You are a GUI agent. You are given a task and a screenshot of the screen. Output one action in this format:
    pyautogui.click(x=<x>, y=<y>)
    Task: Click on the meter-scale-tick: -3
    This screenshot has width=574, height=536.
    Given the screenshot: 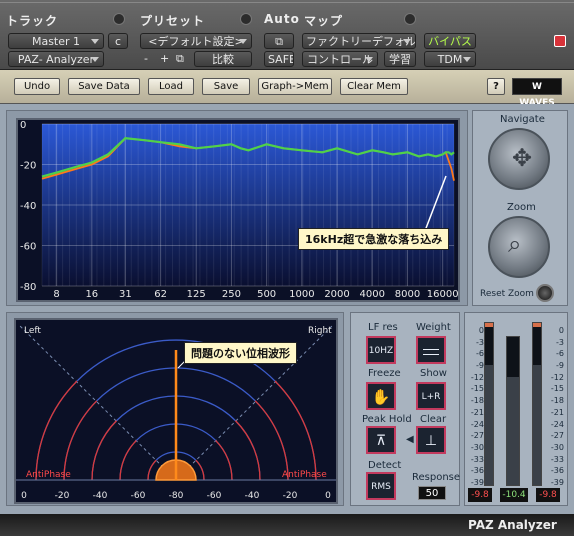 What is the action you would take?
    pyautogui.click(x=560, y=342)
    